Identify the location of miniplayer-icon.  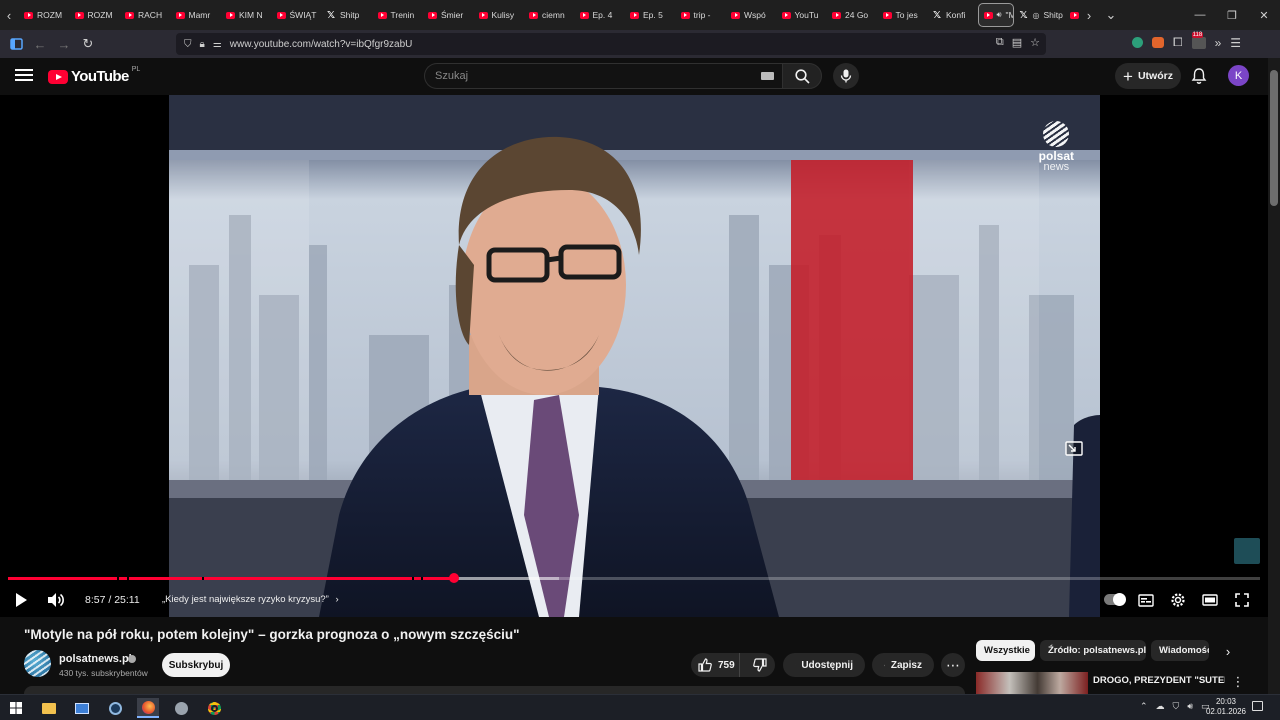
(1074, 449).